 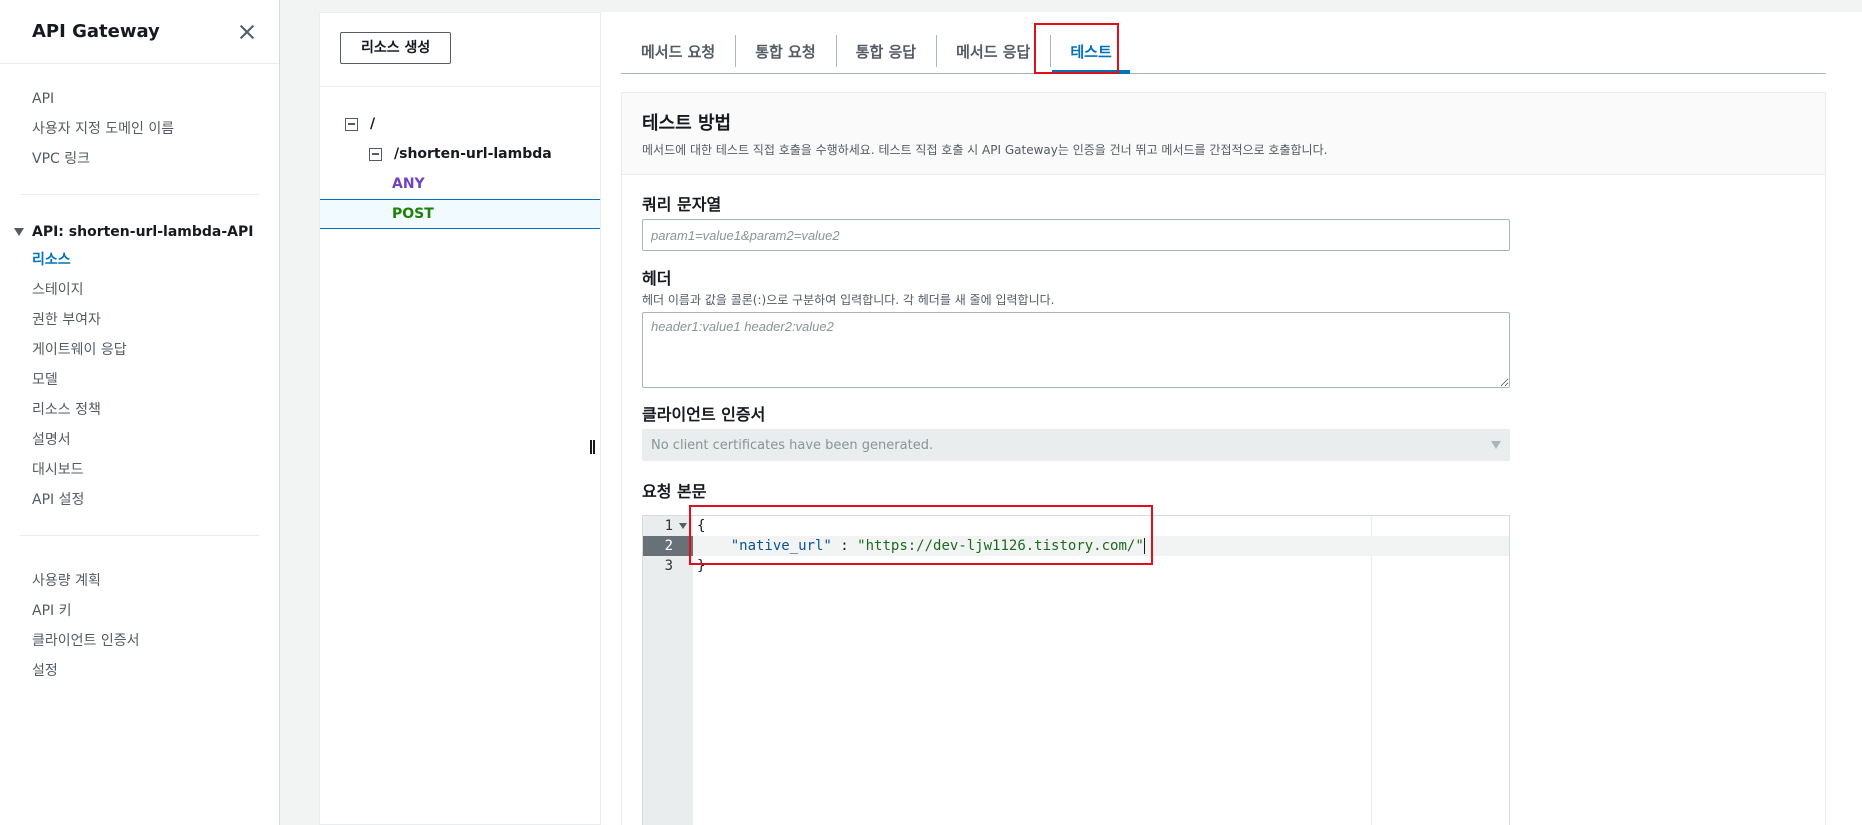 What do you see at coordinates (139, 290) in the screenshot?
I see `sidebar-item-stages: 스테이지` at bounding box center [139, 290].